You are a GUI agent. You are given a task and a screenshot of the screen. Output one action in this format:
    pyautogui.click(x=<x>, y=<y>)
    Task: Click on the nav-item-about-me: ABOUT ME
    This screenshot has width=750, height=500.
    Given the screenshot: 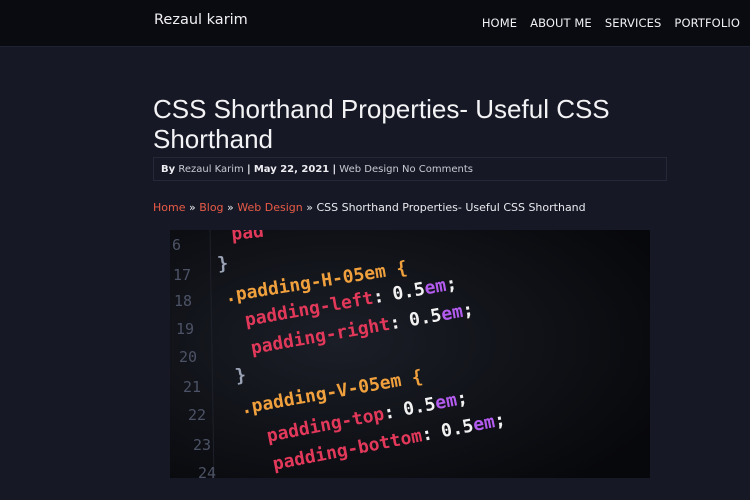 What is the action you would take?
    pyautogui.click(x=561, y=23)
    